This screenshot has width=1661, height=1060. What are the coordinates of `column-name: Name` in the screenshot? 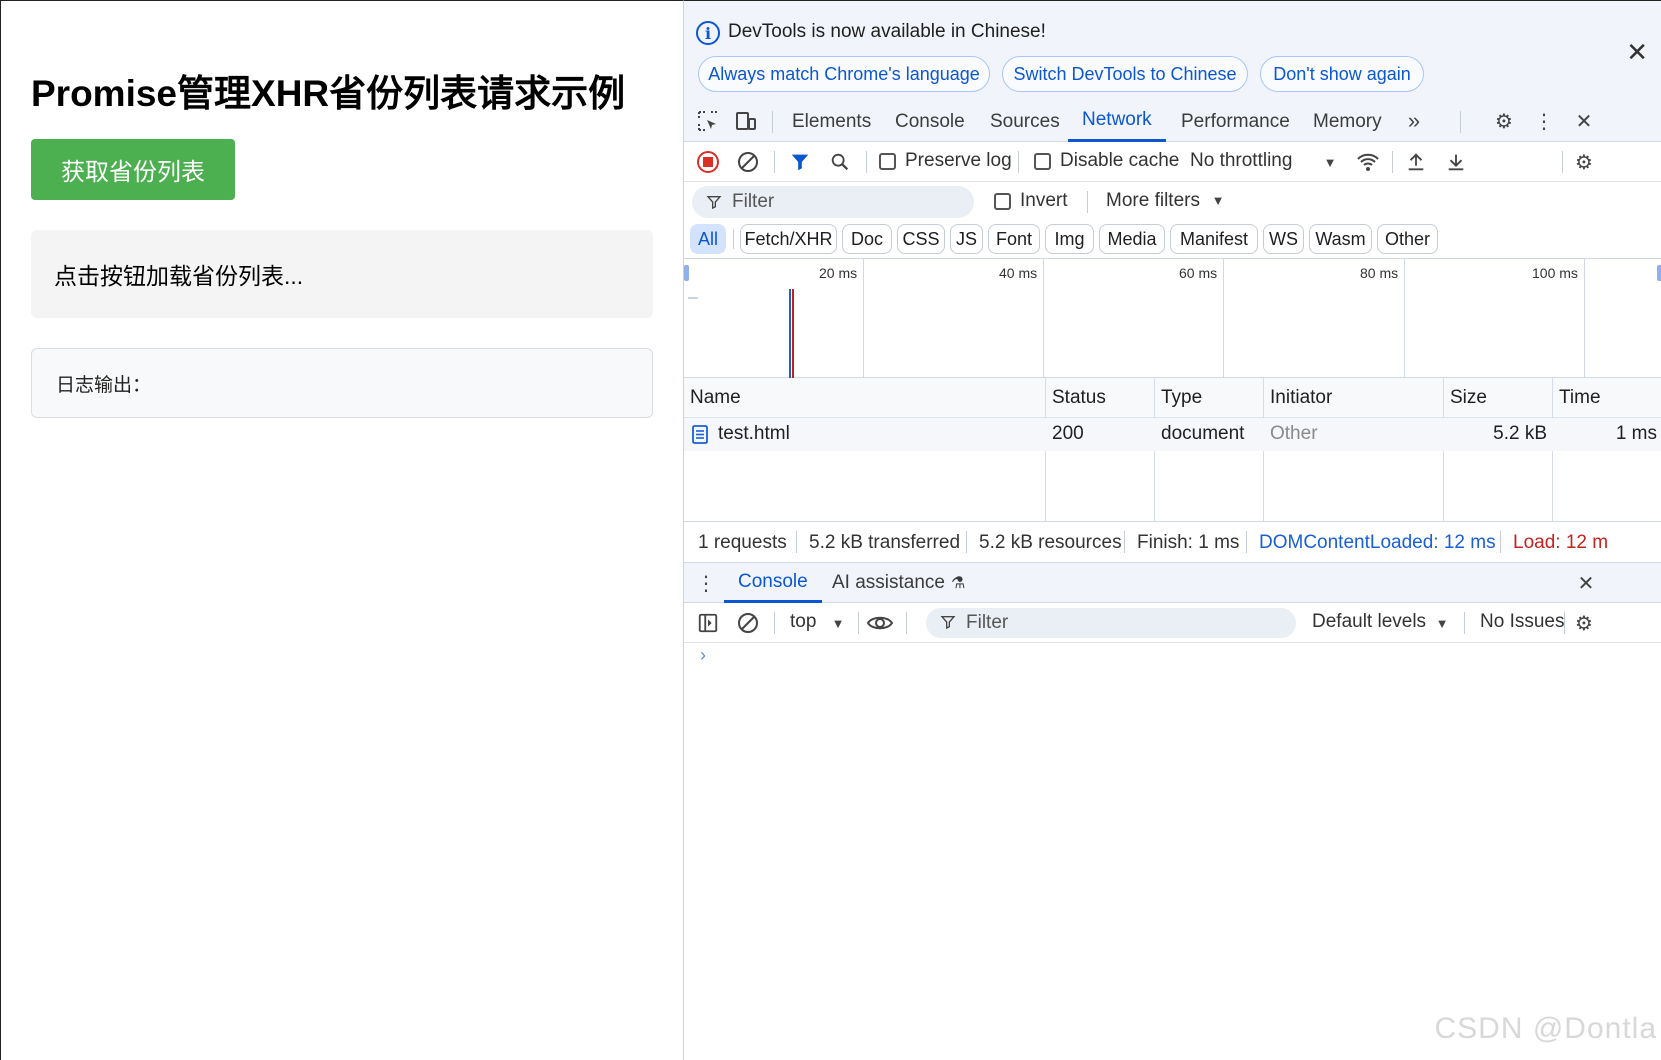 It's located at (715, 398).